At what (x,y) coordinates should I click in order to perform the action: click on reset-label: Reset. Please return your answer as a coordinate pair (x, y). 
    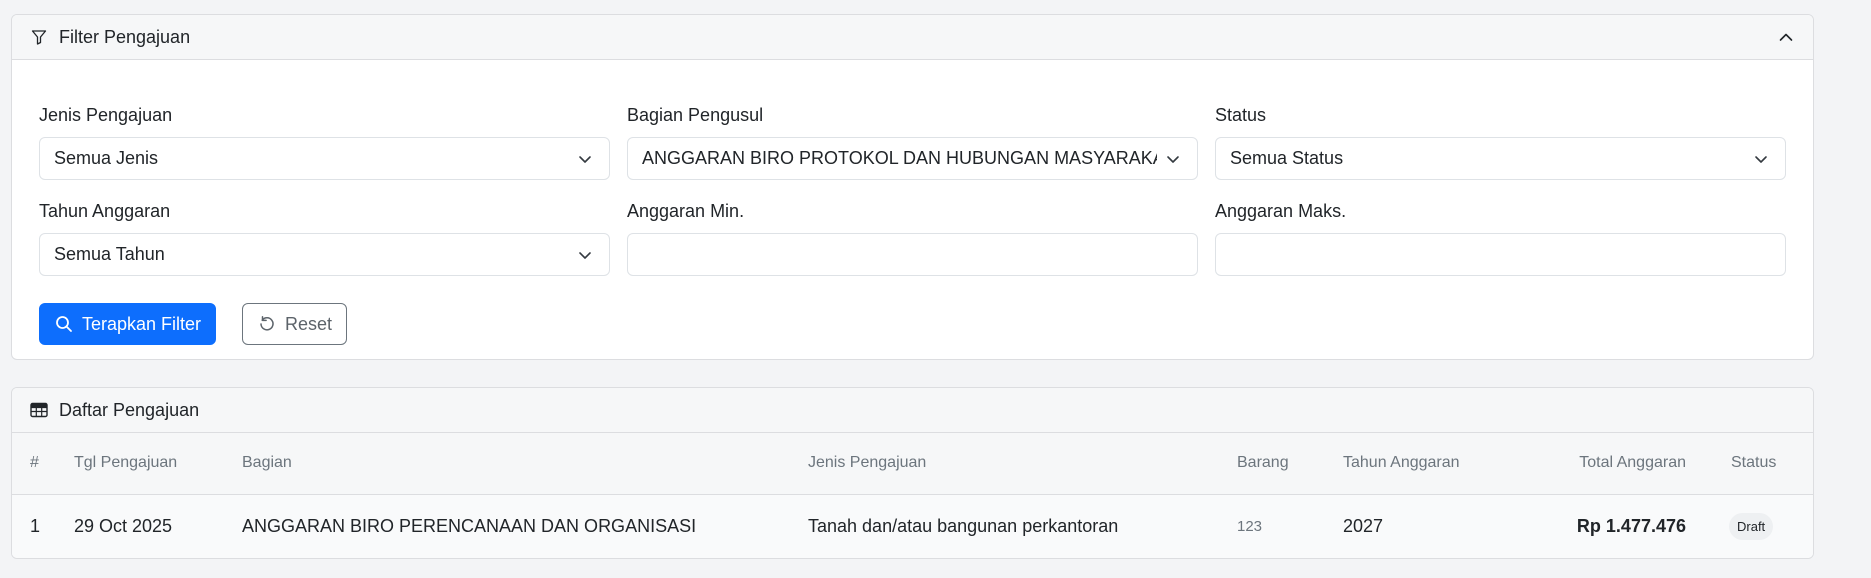
    Looking at the image, I should click on (309, 323).